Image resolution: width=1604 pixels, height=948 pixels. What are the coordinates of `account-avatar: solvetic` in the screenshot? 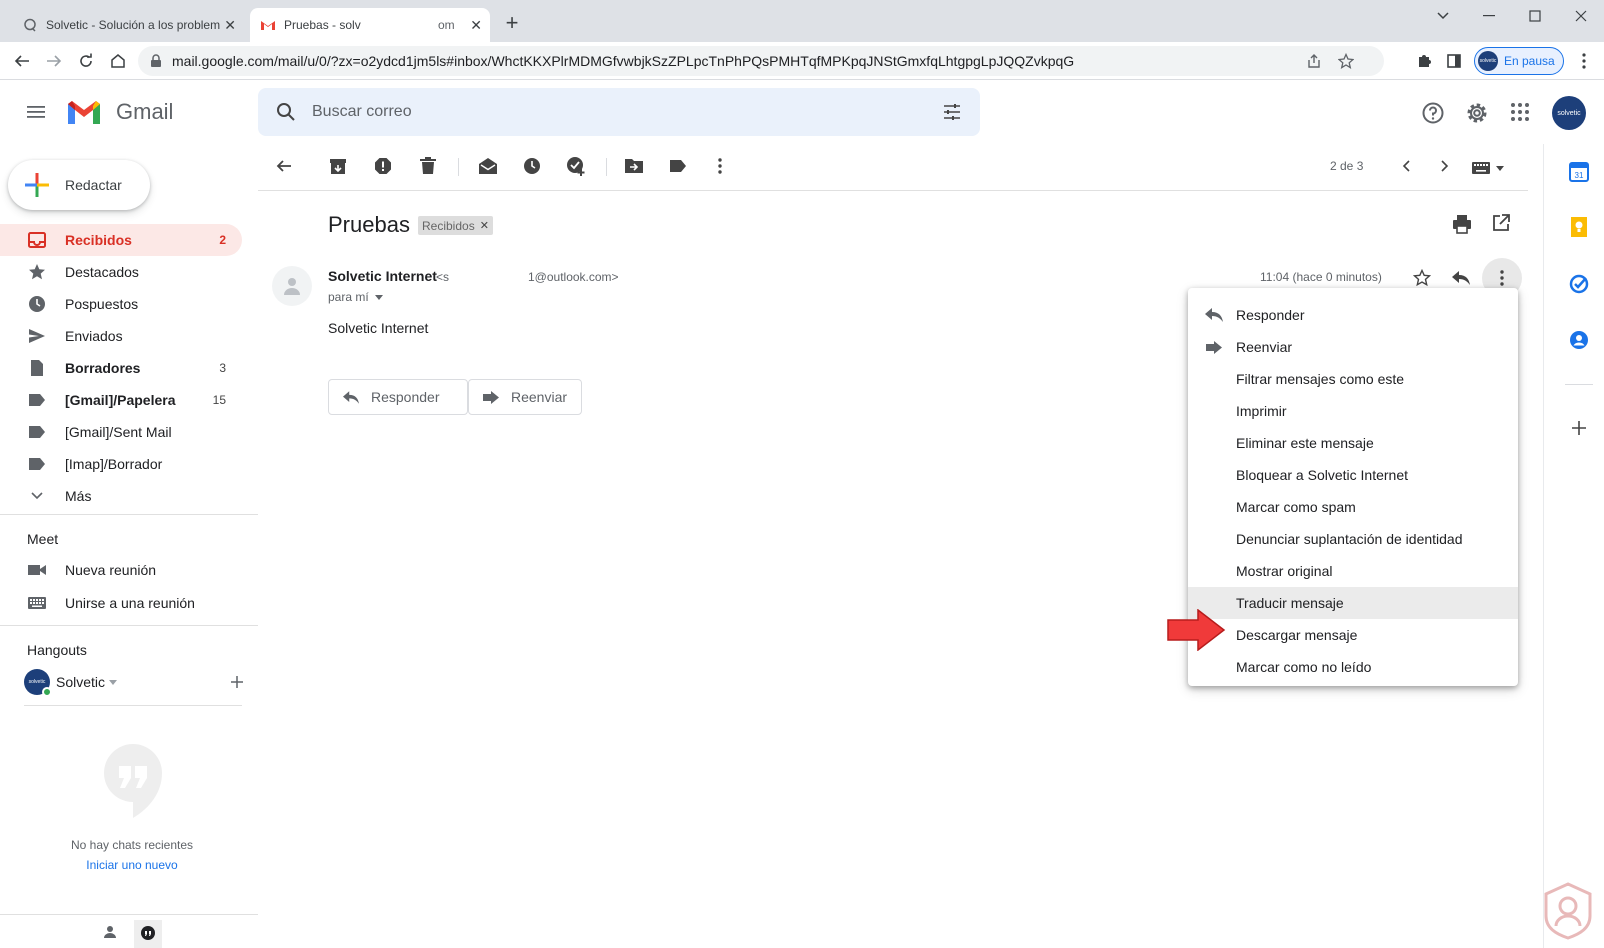 It's located at (1569, 113).